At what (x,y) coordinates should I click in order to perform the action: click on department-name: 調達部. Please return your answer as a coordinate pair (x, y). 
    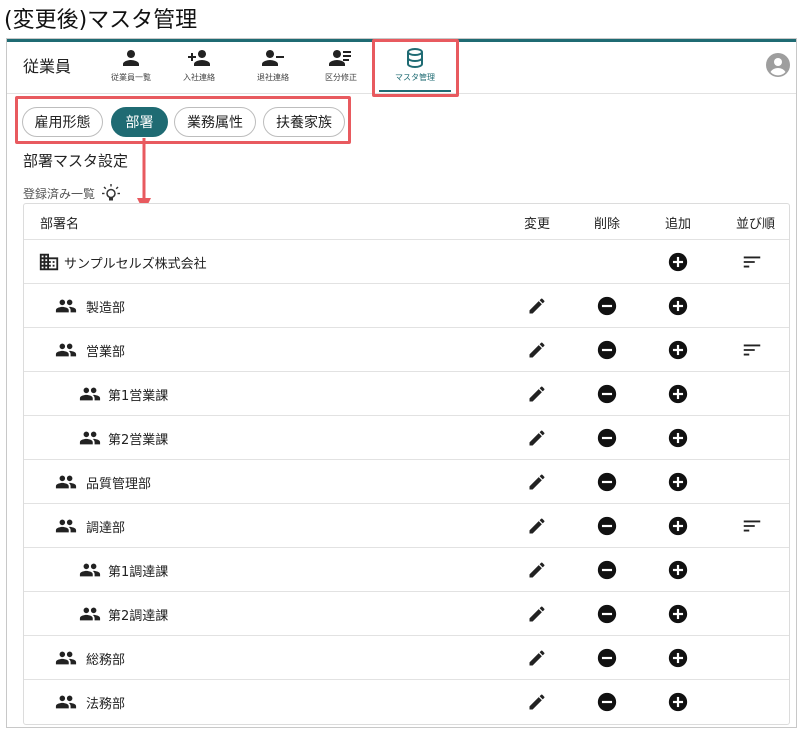
    Looking at the image, I should click on (106, 528).